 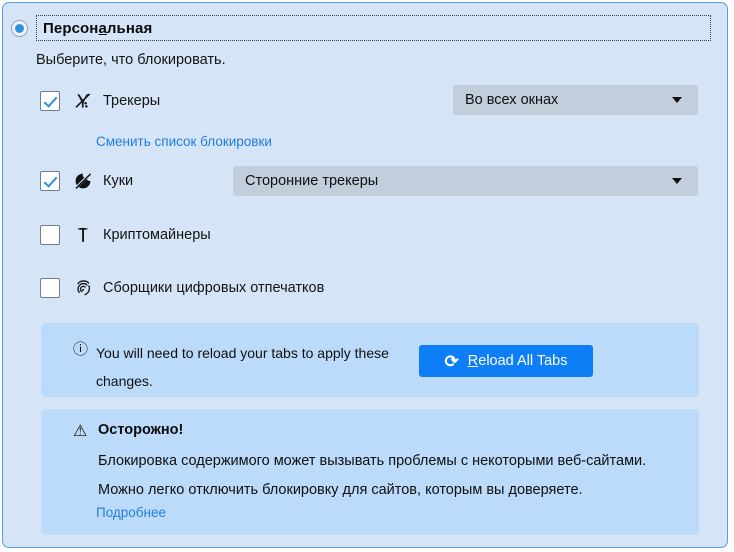 I want to click on dropdown-cookies-value: Сторонние трекеры, so click(x=312, y=181).